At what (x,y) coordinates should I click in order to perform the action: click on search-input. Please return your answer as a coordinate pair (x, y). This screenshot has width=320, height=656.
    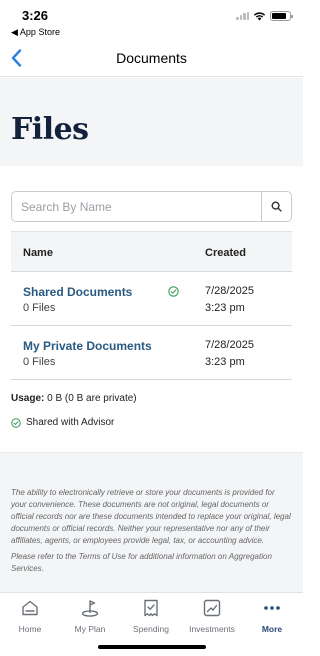
    Looking at the image, I should click on (136, 206).